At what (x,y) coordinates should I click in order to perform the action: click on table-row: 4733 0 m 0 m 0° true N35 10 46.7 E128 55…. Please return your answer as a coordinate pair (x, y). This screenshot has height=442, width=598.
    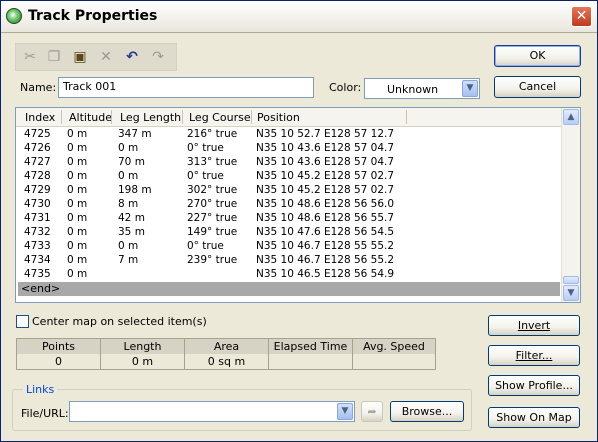
    Looking at the image, I should click on (288, 247).